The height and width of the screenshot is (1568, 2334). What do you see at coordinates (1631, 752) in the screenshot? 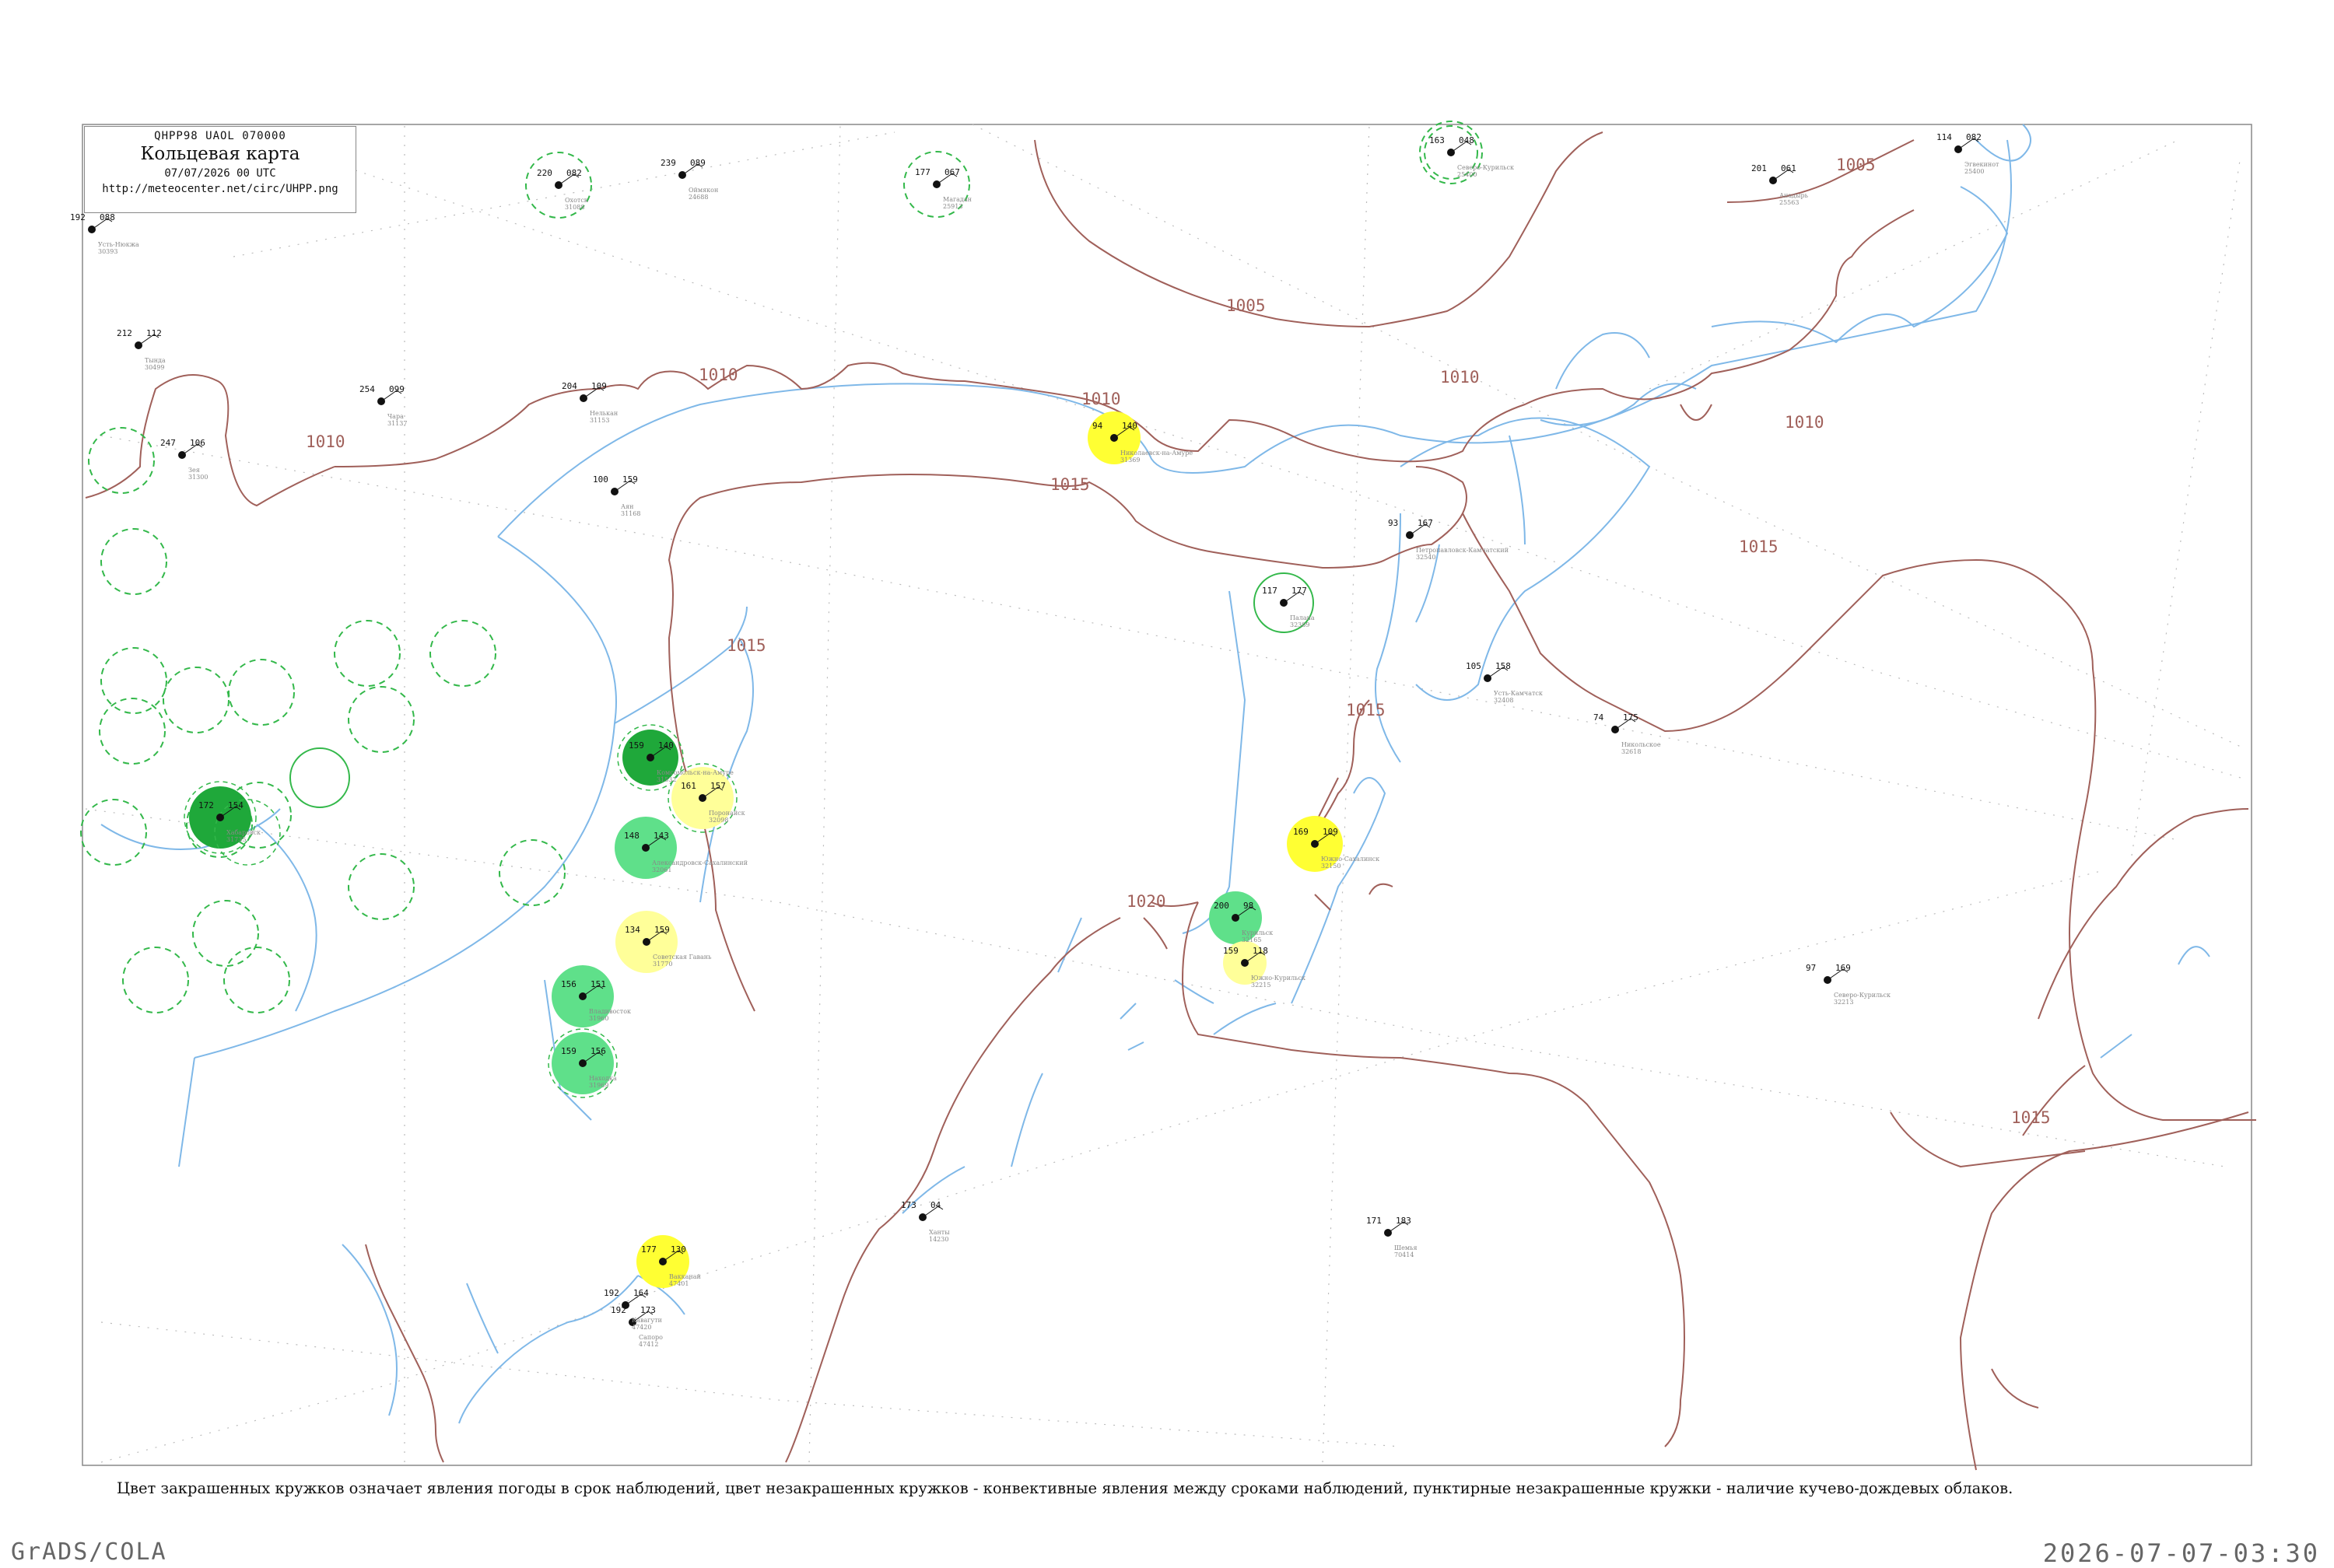
I see `station-index: 32618` at bounding box center [1631, 752].